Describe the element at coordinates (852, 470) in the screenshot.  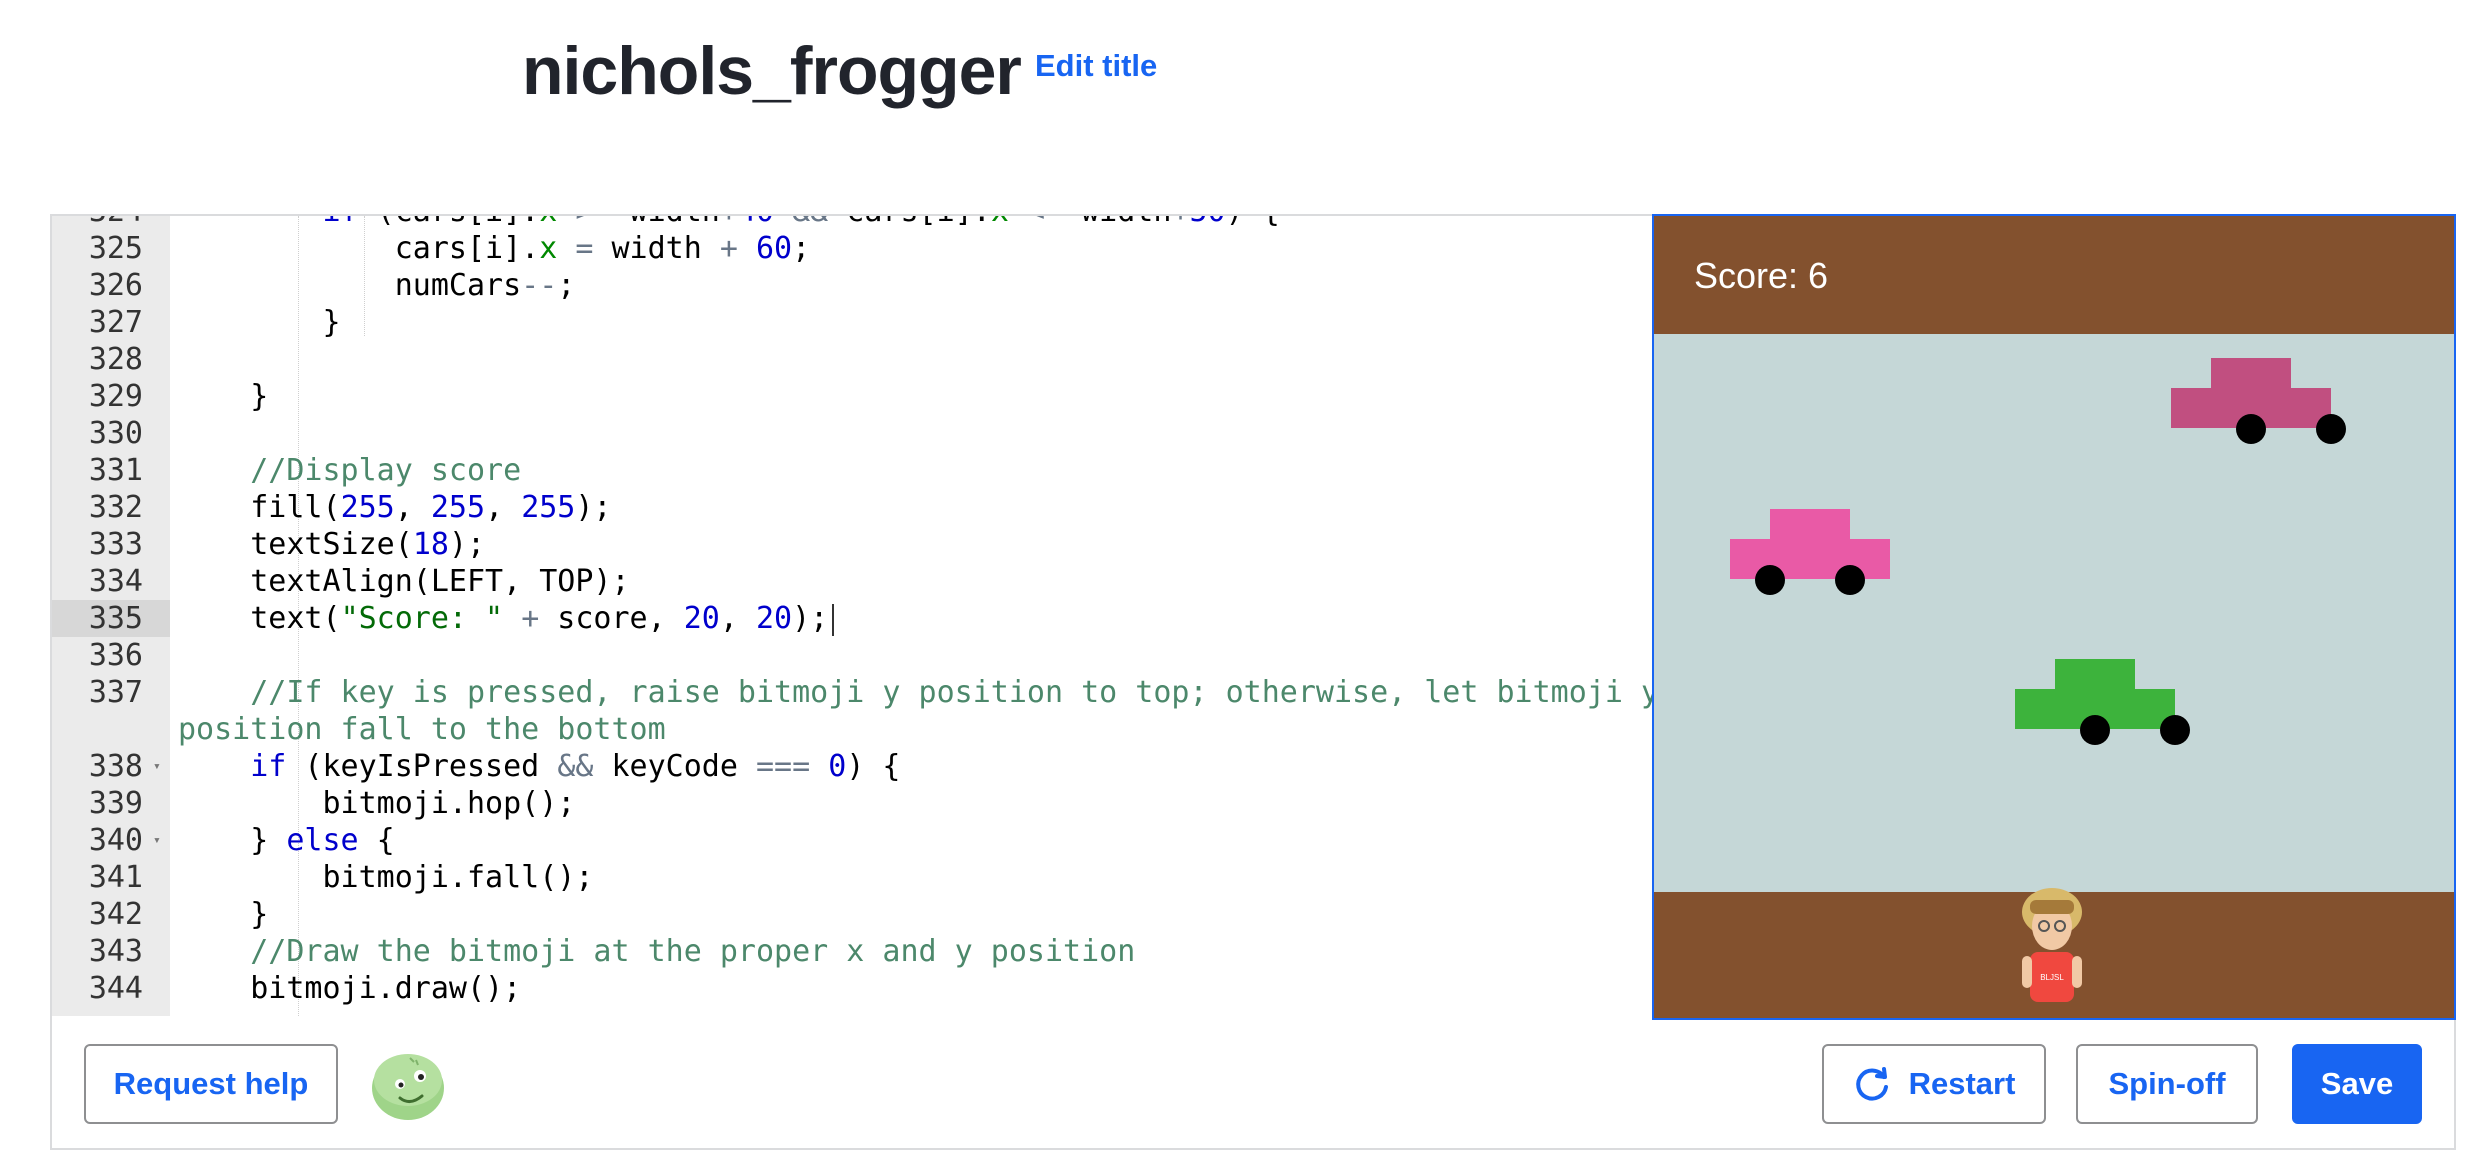
I see `code-line: 331 //Display score` at that location.